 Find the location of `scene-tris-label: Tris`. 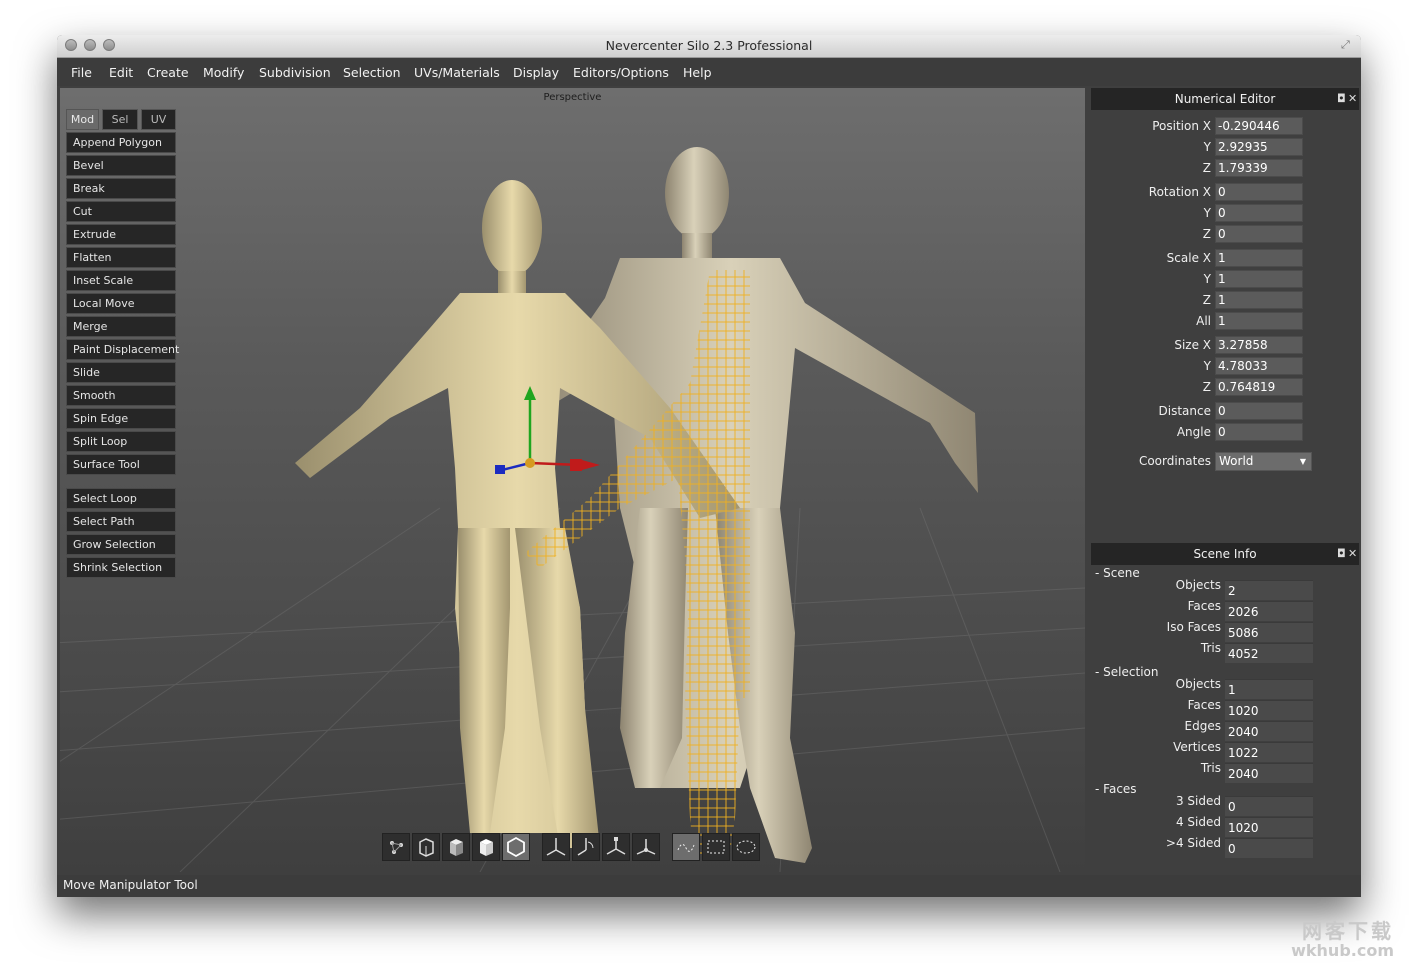

scene-tris-label: Tris is located at coordinates (1210, 648).